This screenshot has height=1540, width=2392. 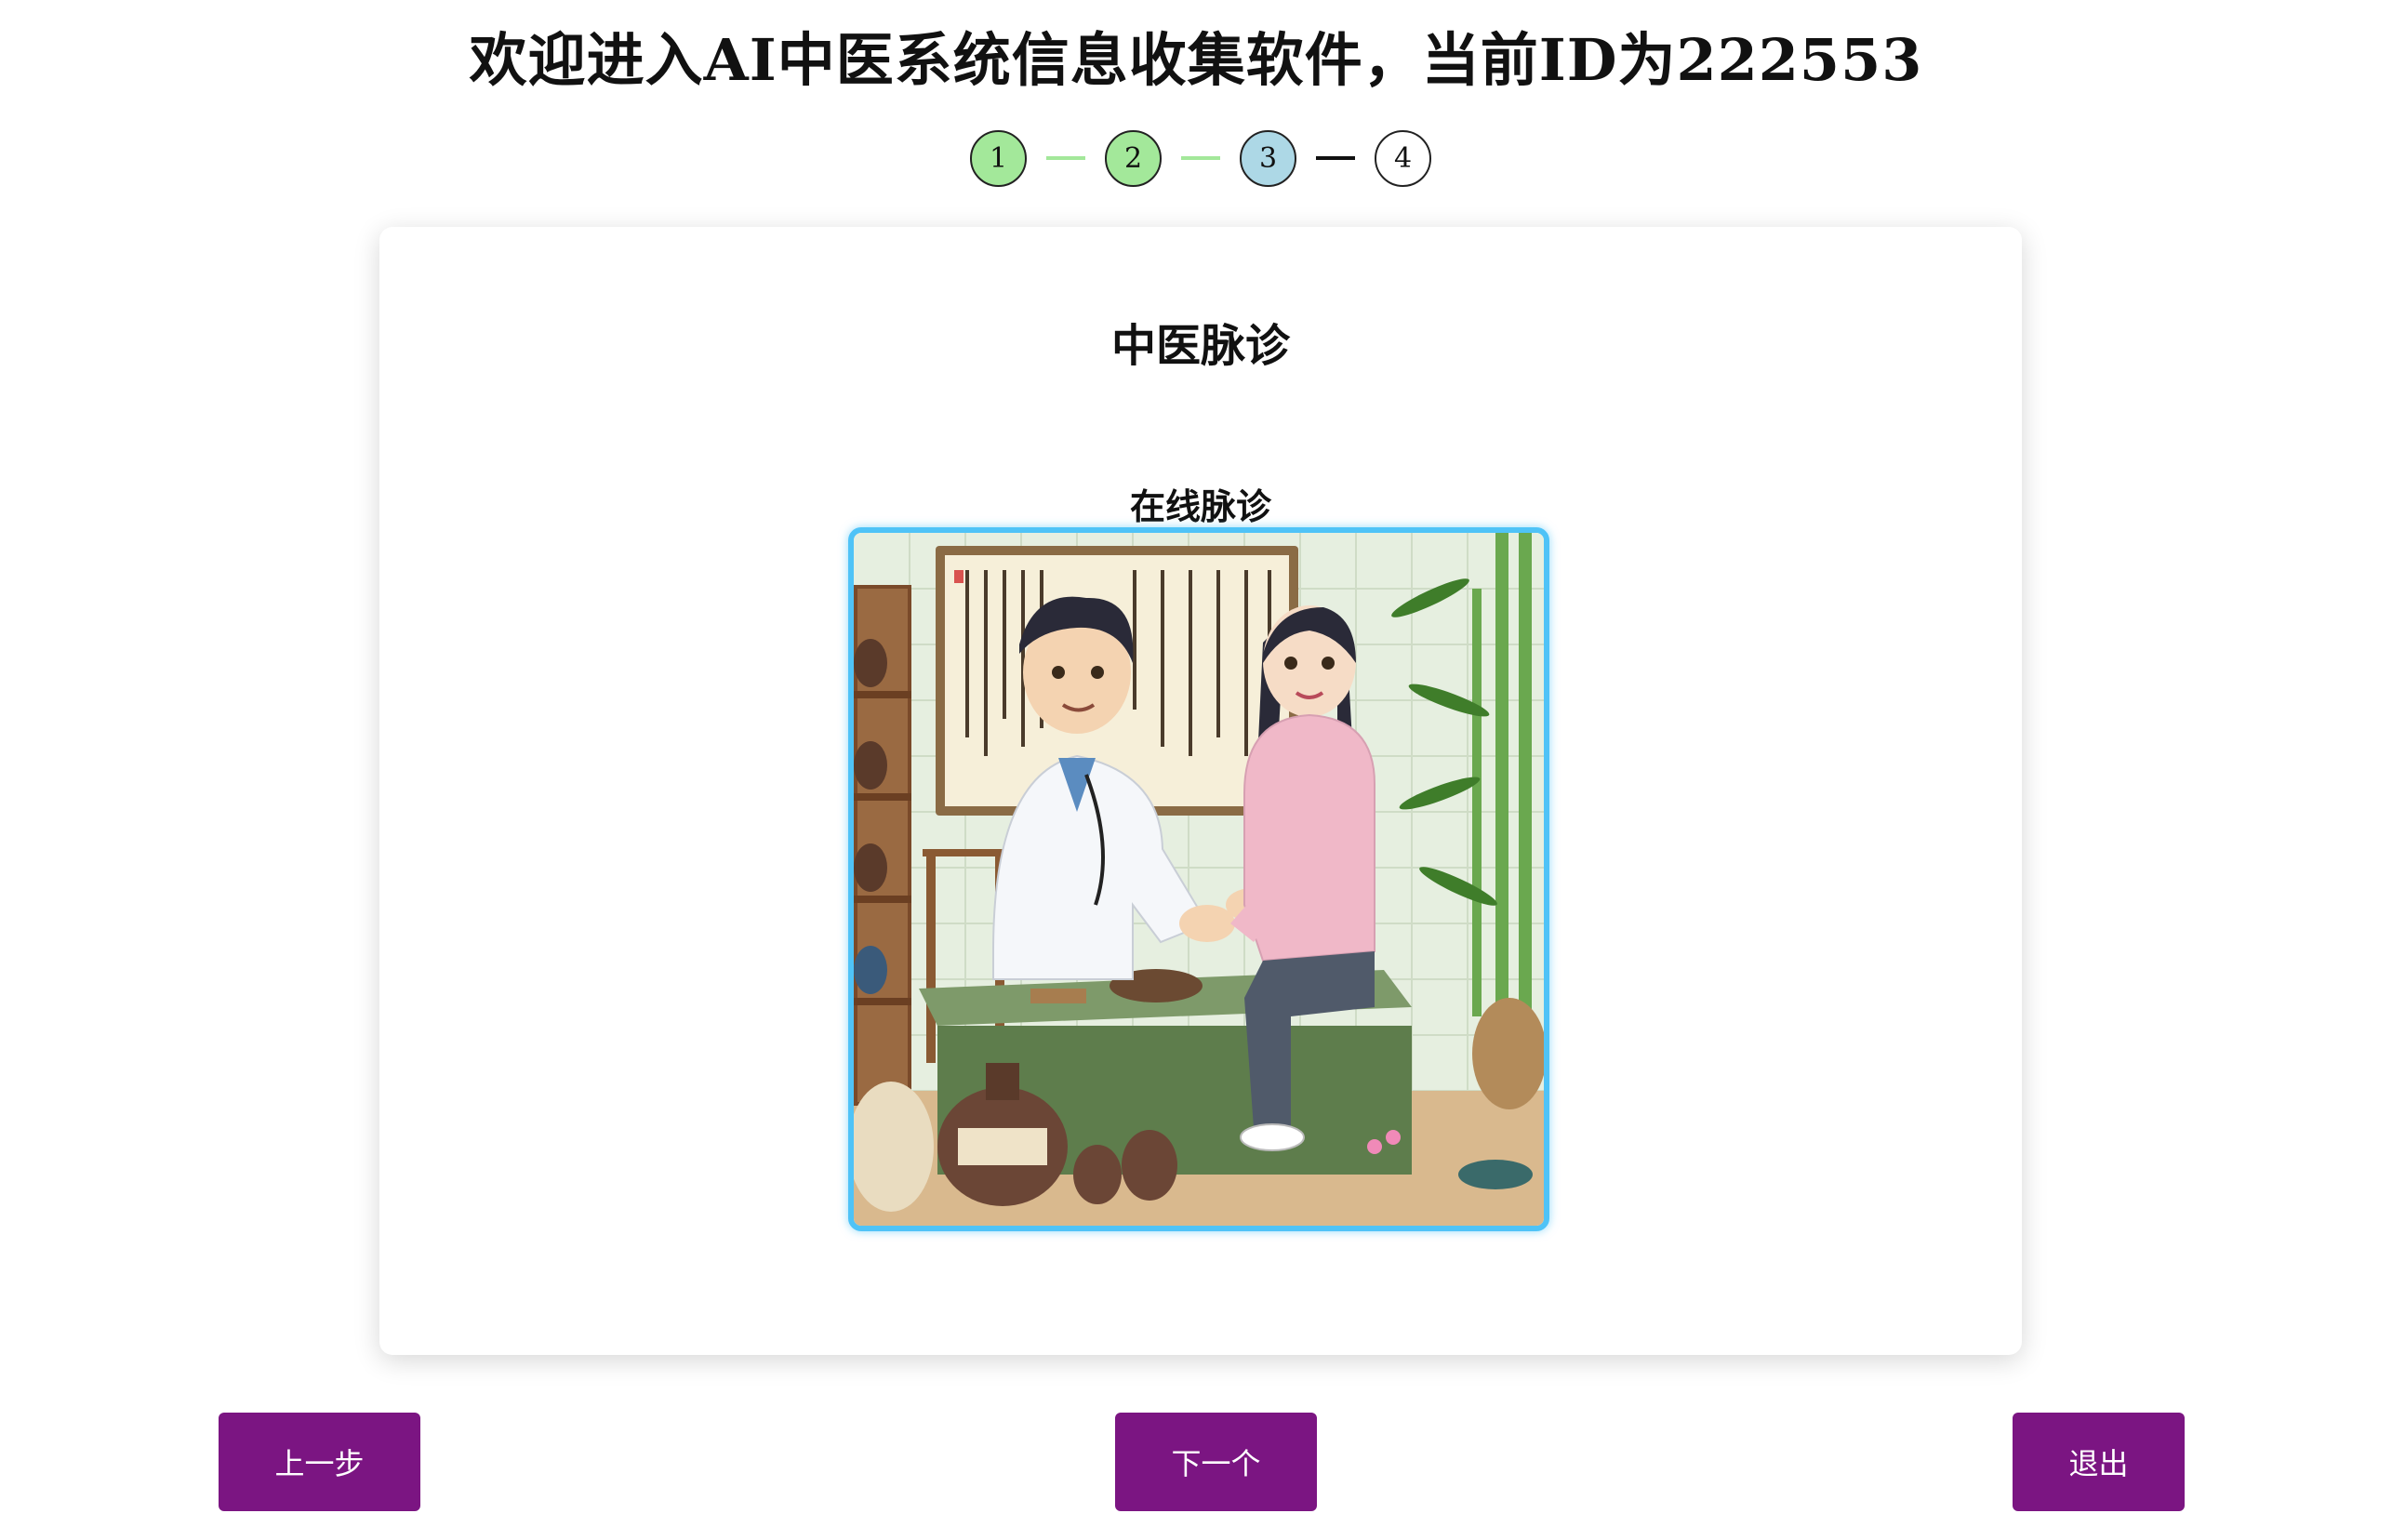 I want to click on step-1: 1, so click(x=999, y=158).